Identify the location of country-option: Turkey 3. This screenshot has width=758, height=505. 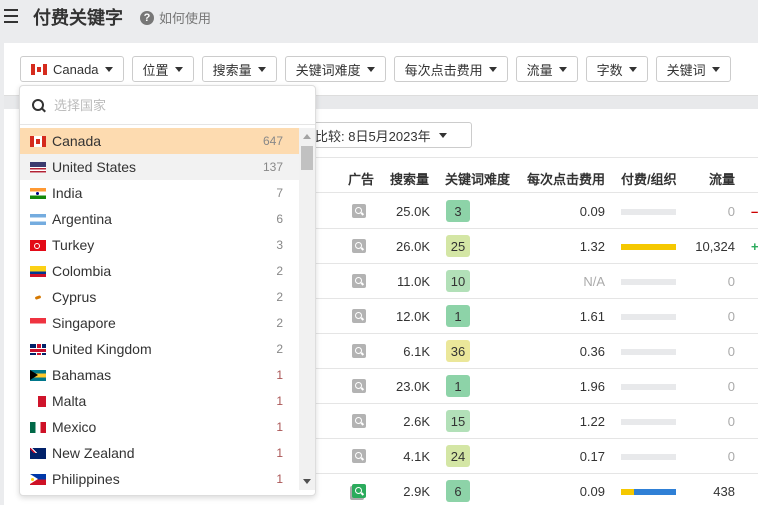
(159, 245).